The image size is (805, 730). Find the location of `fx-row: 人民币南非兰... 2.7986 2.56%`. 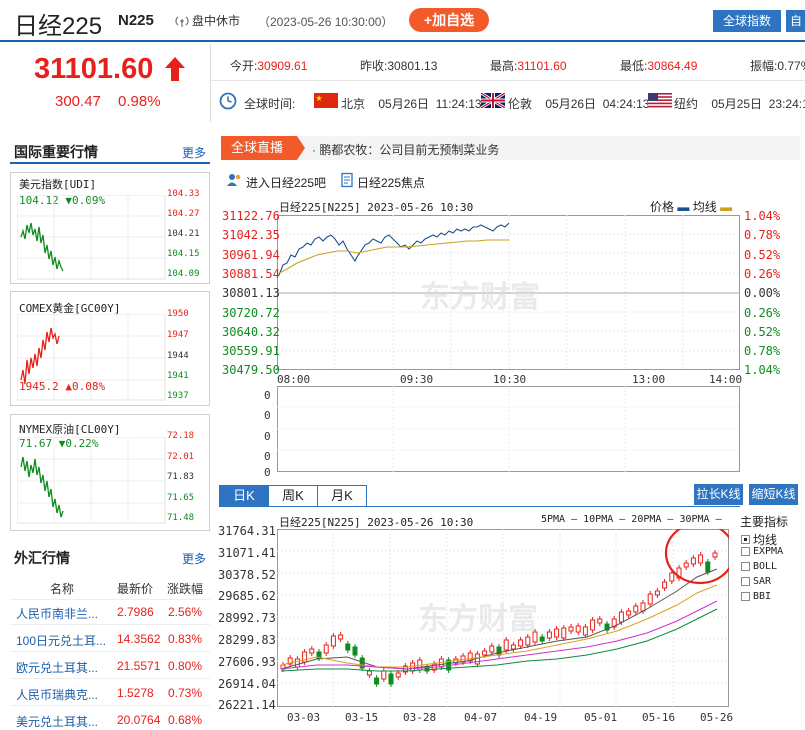

fx-row: 人民币南非兰... 2.7986 2.56% is located at coordinates (110, 611).